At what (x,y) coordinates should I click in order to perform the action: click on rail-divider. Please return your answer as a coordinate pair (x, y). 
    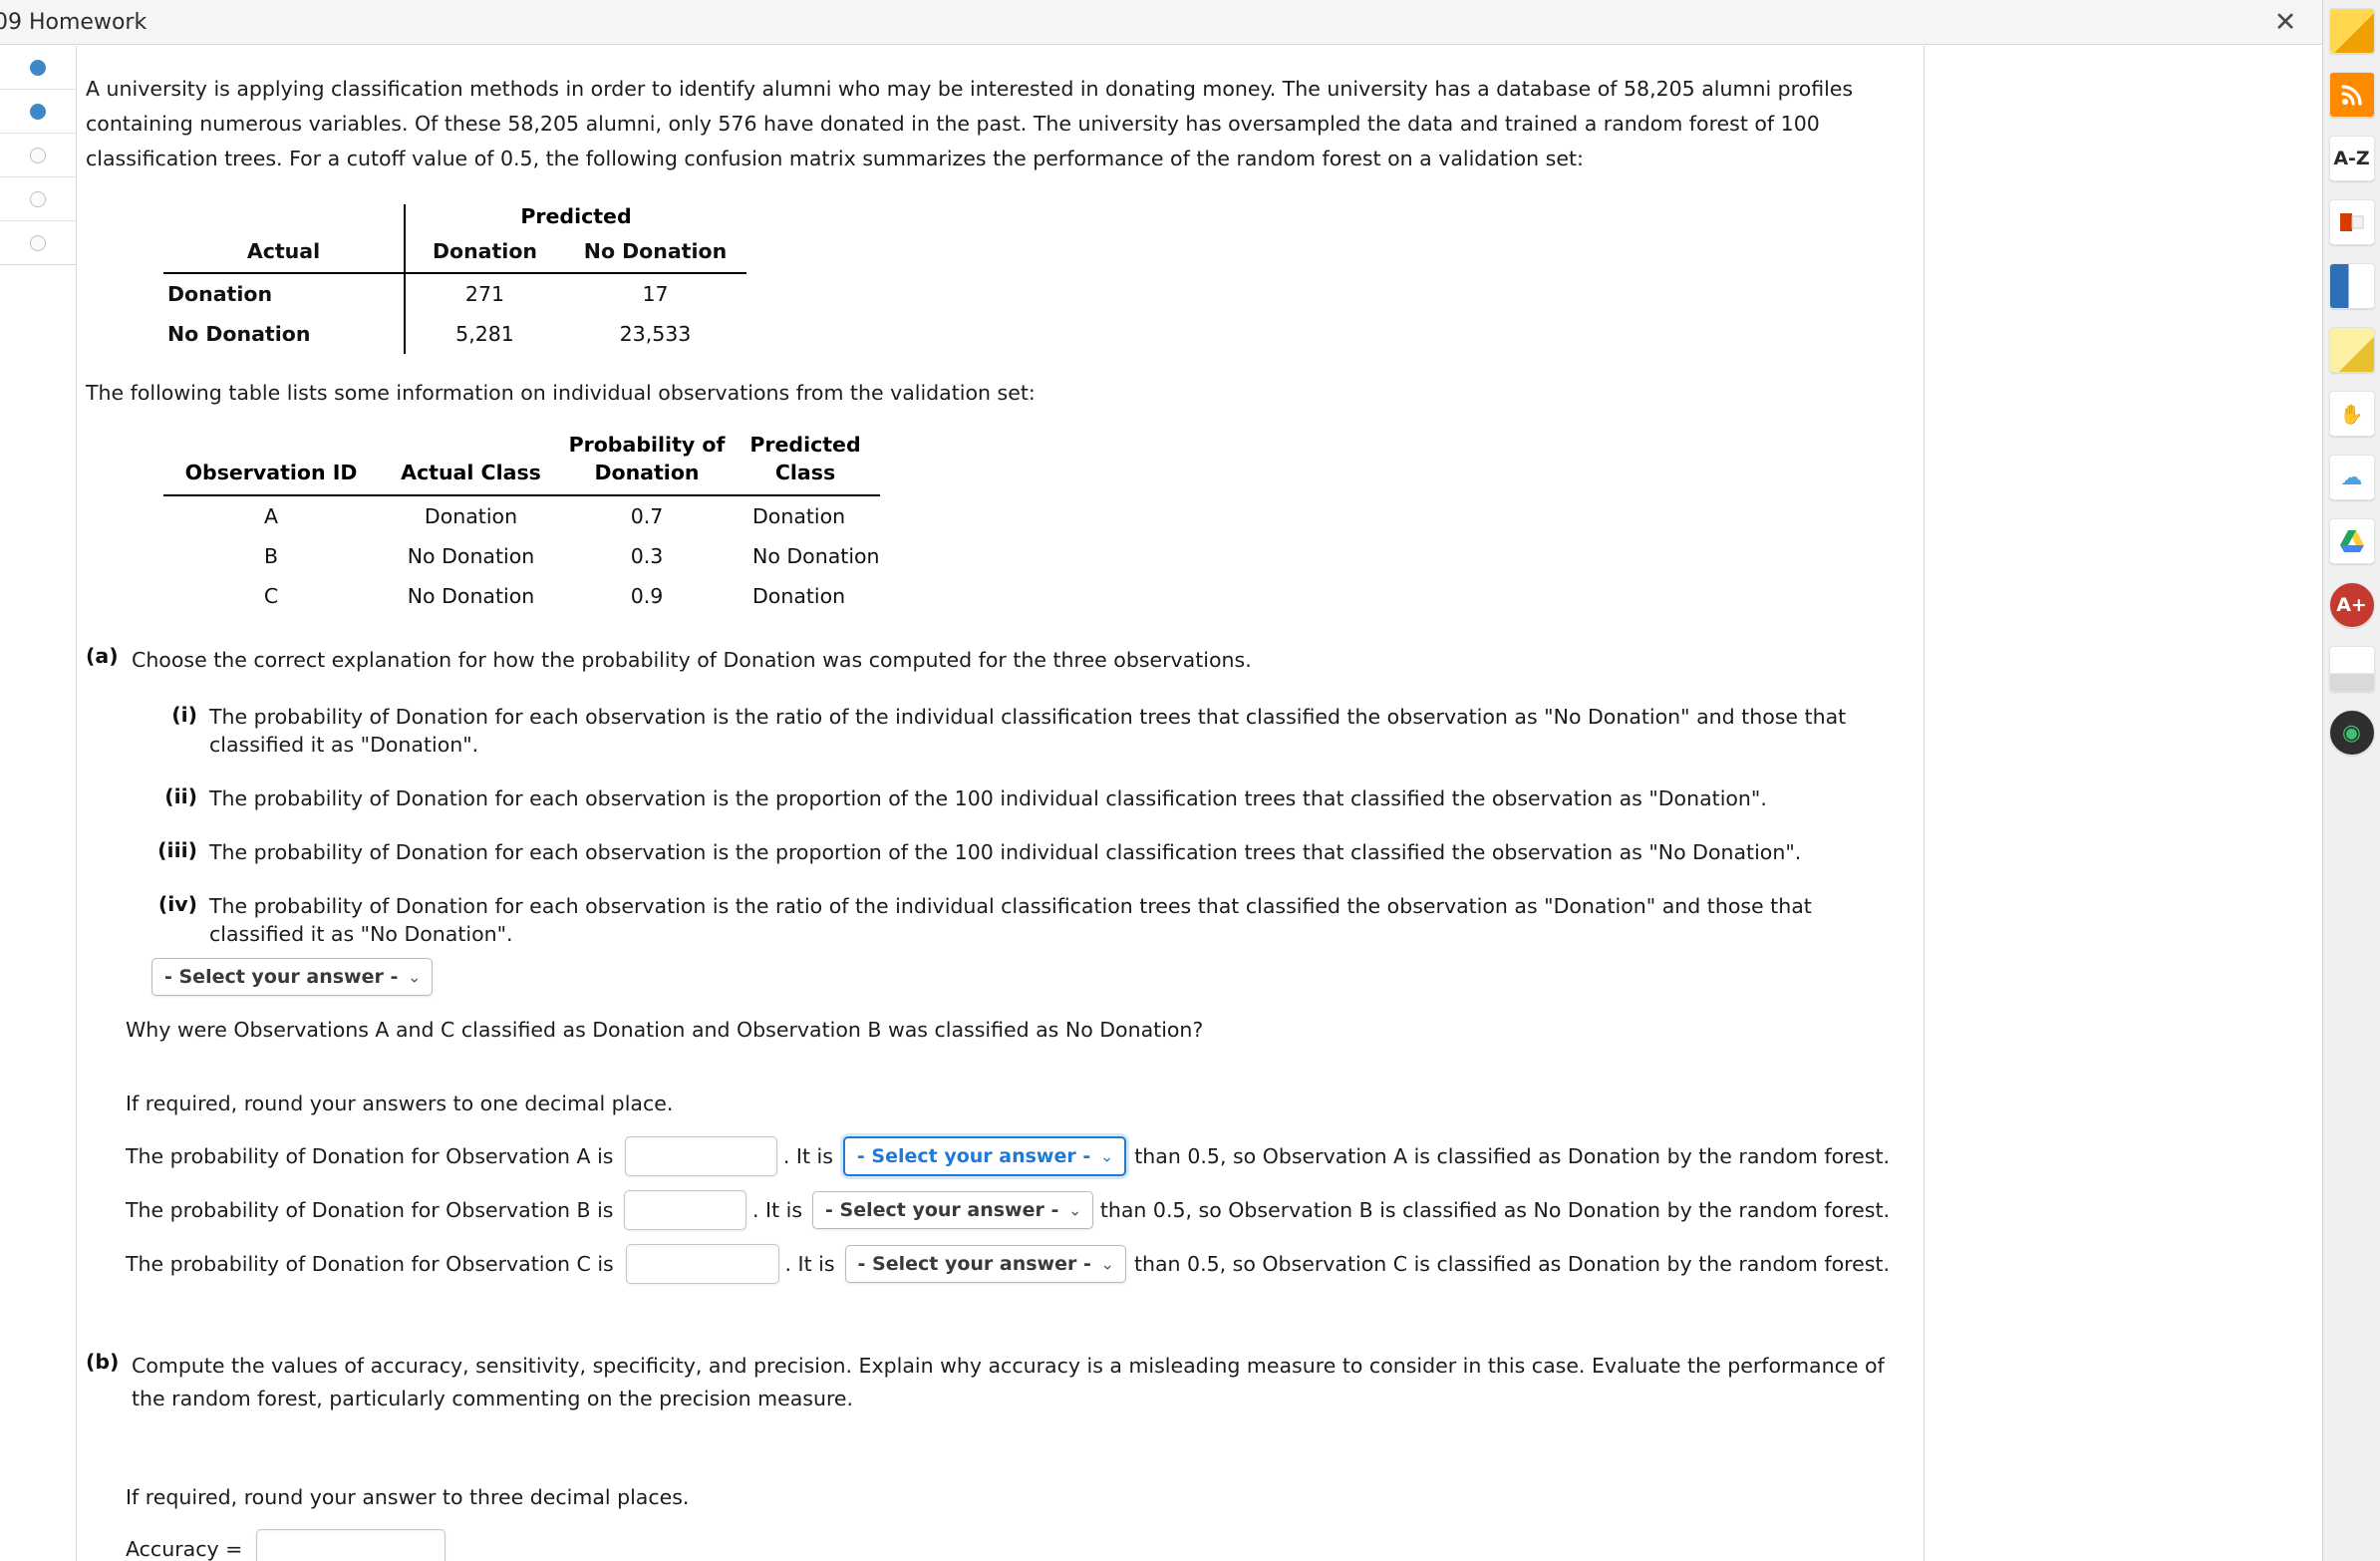
    Looking at the image, I should click on (76, 803).